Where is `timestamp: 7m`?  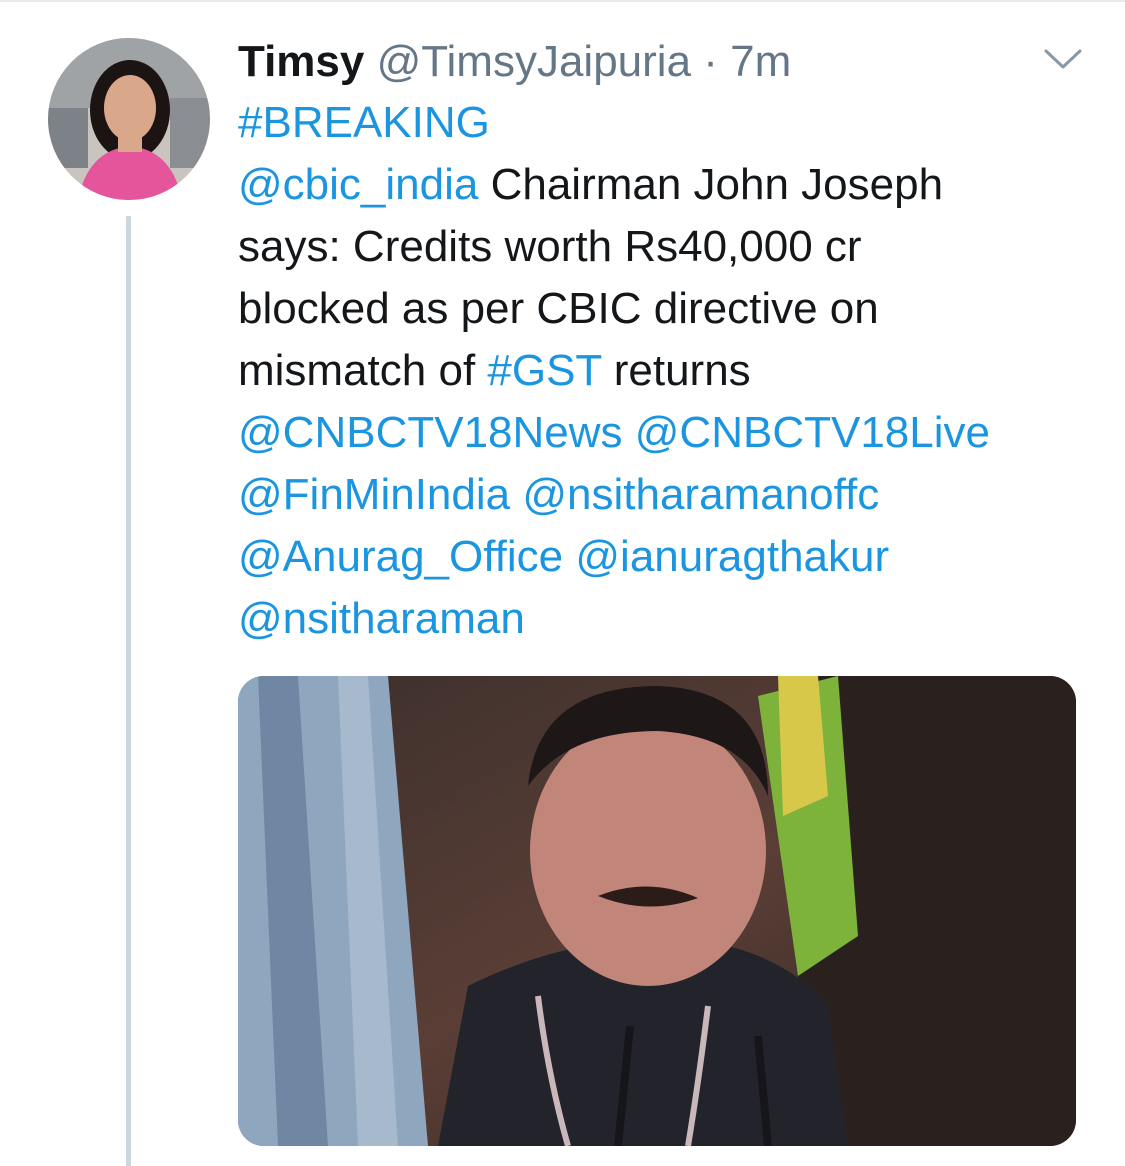
timestamp: 7m is located at coordinates (760, 61).